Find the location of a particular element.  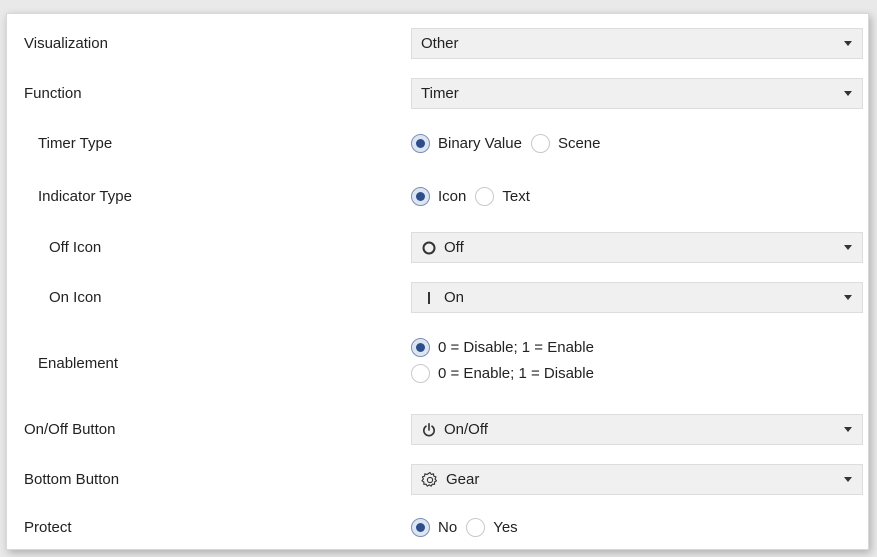

bottom-button-value: Gear is located at coordinates (463, 479).